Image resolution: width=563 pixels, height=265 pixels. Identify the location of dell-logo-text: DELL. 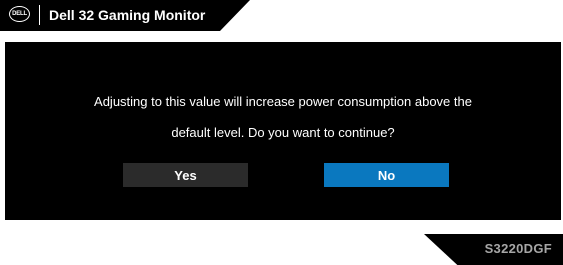
(19, 14).